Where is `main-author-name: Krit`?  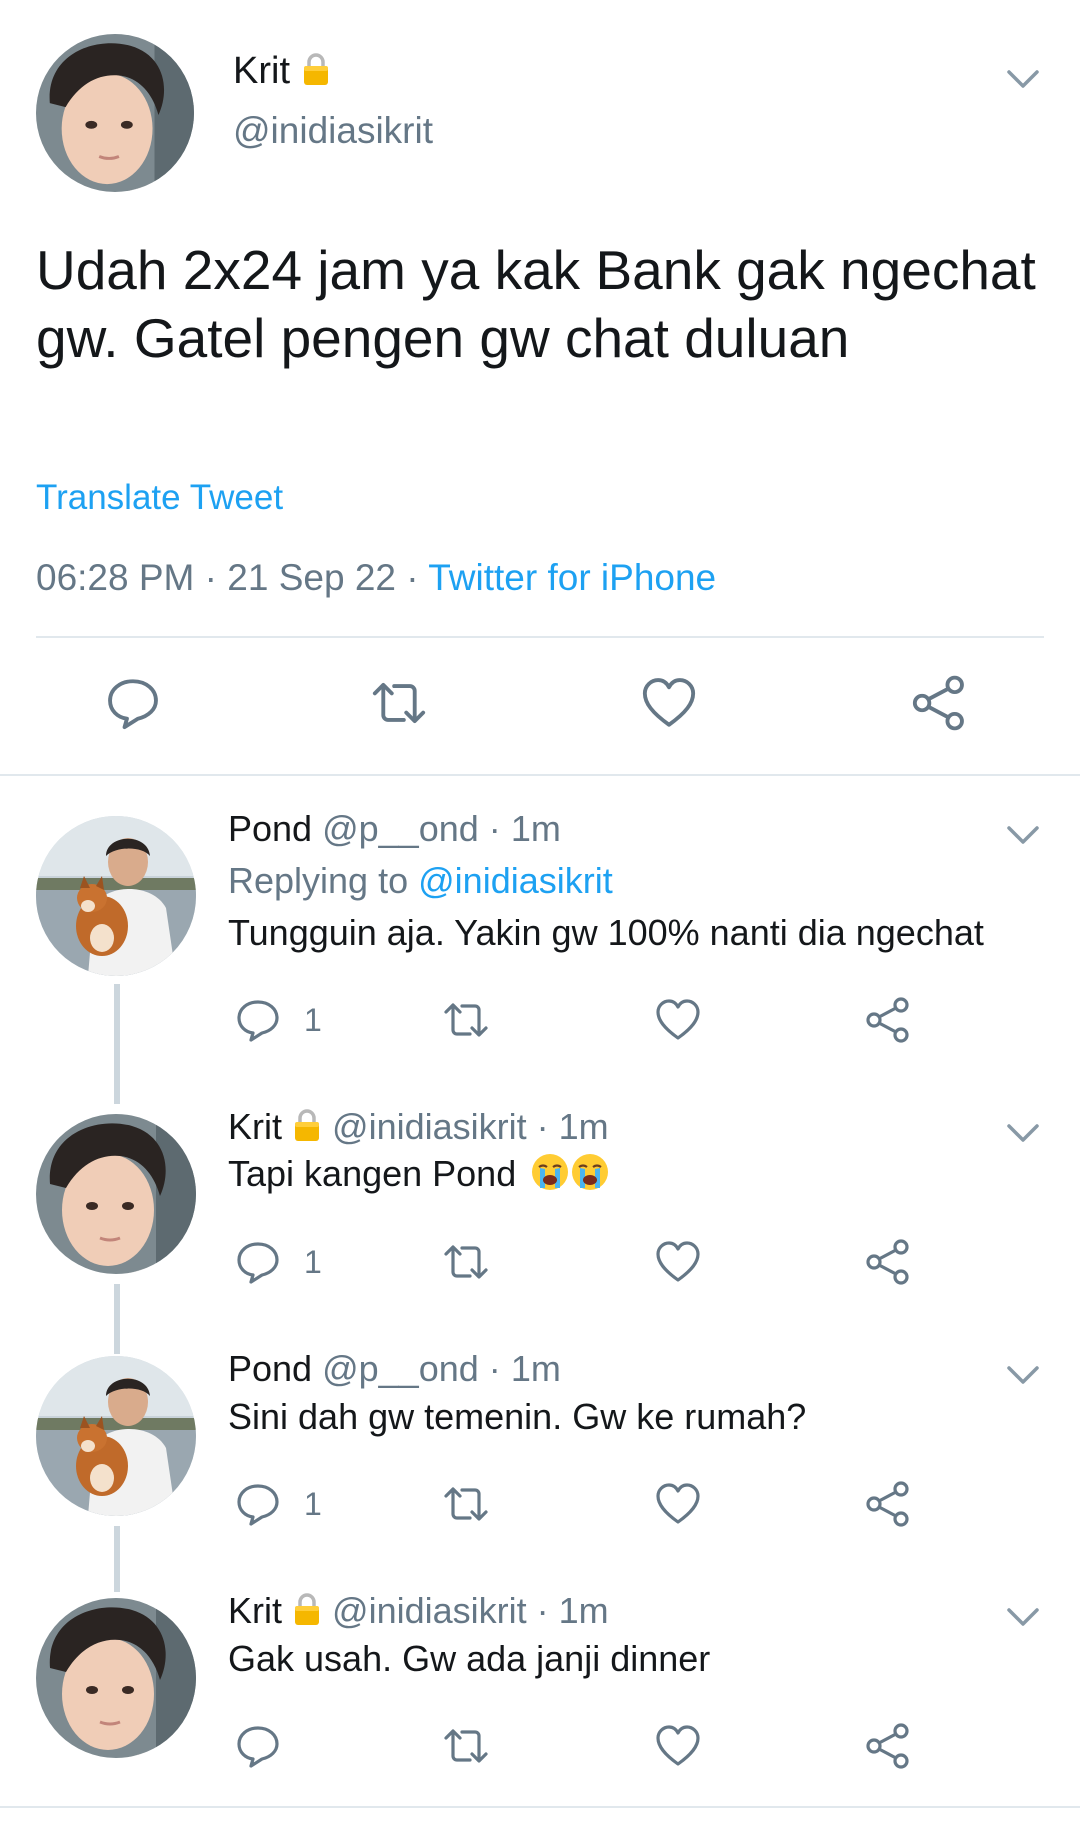 main-author-name: Krit is located at coordinates (282, 71).